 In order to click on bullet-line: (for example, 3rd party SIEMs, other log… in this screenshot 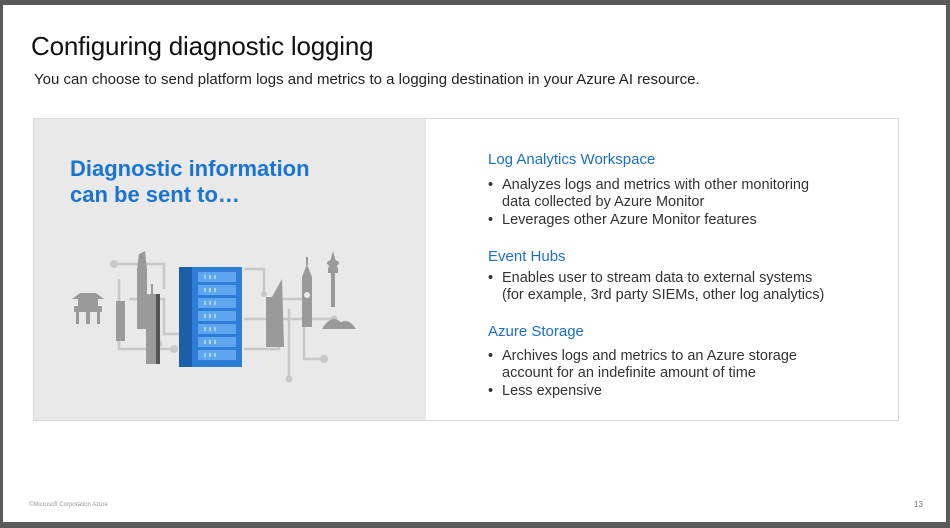, I will do `click(663, 295)`.